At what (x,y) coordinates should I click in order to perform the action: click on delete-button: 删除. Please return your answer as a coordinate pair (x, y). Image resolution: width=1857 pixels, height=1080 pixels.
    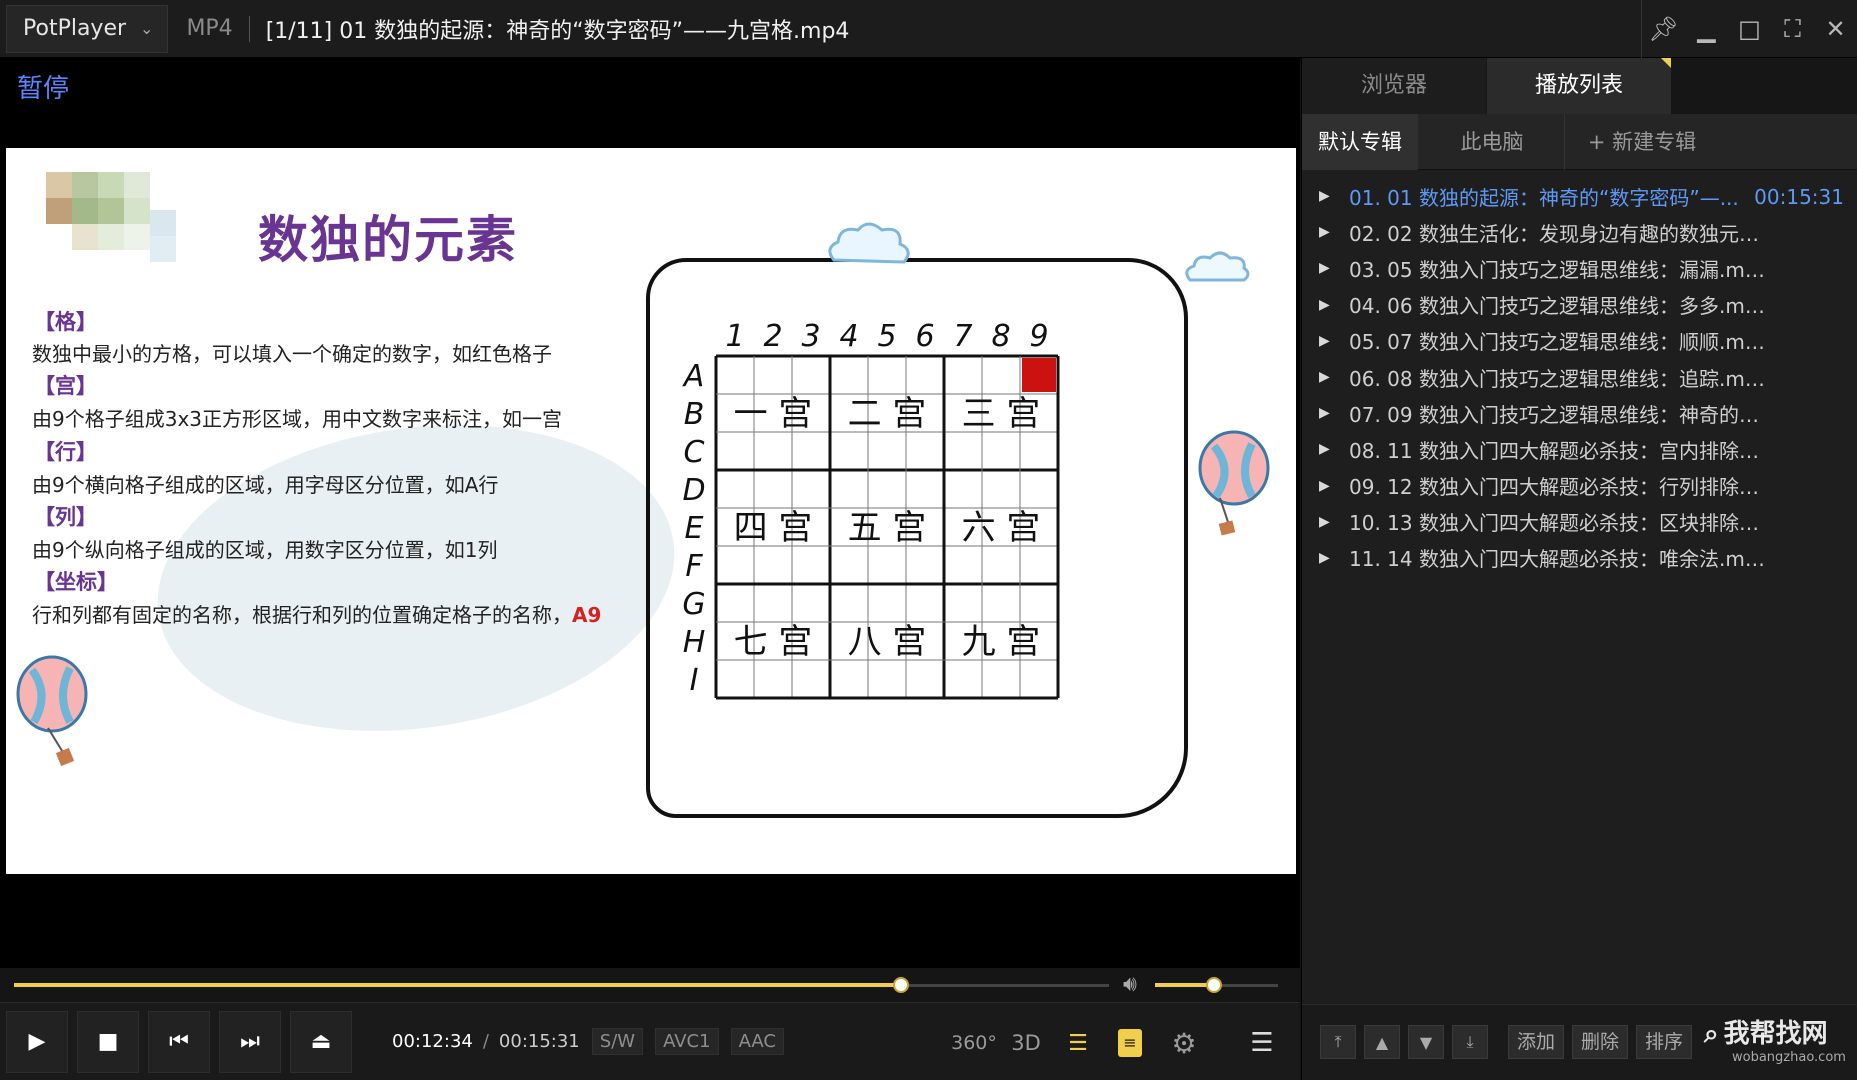
    Looking at the image, I should click on (1600, 1042).